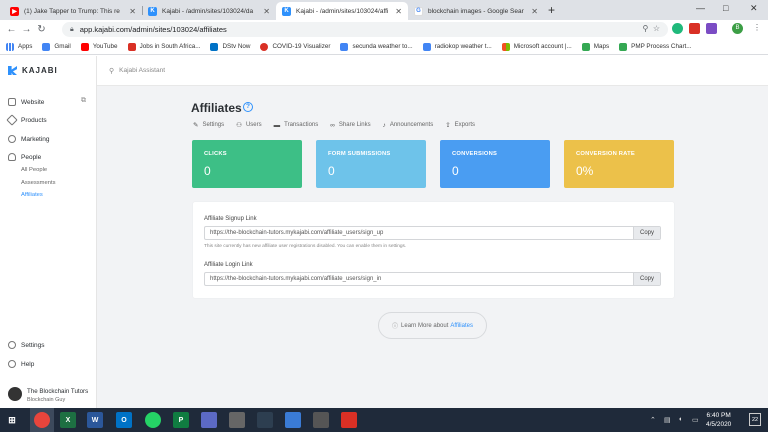 The image size is (768, 432). I want to click on profile-avatar: B, so click(737, 28).